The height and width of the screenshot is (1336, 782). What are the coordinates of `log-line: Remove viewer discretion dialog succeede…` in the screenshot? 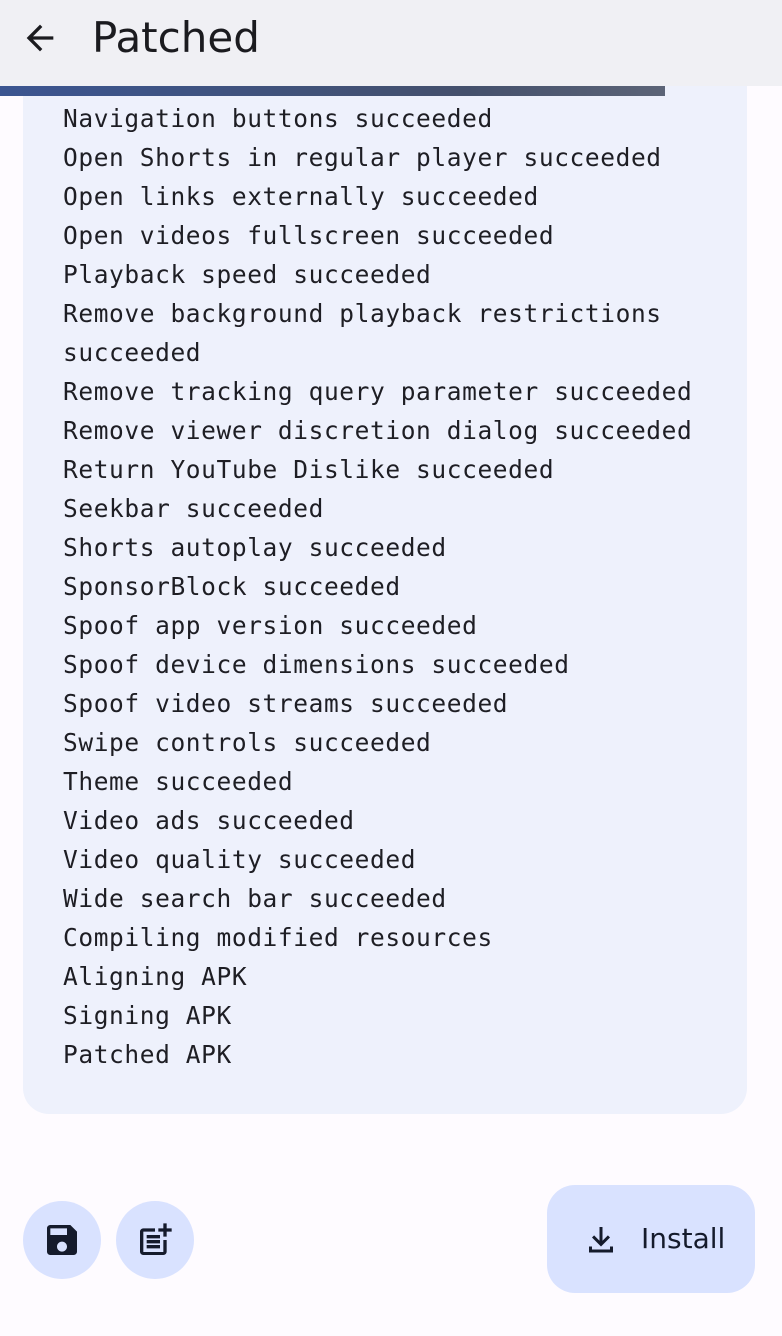 It's located at (378, 430).